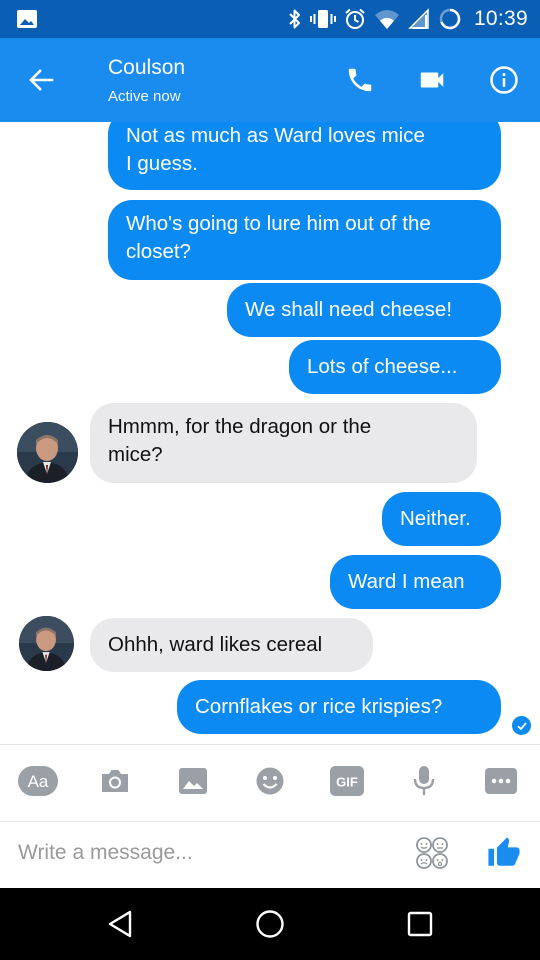  I want to click on thumbs-up-icon, so click(504, 851).